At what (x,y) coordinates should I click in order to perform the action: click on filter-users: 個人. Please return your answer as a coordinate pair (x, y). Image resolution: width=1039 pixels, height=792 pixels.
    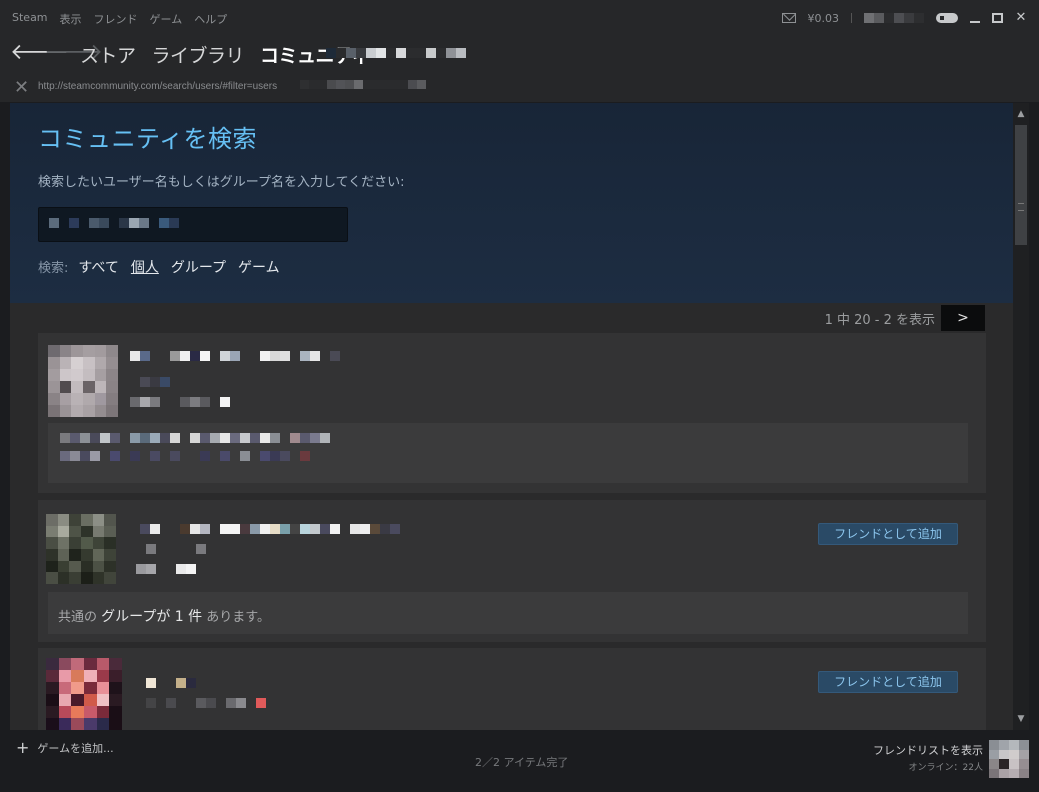
    Looking at the image, I should click on (145, 267).